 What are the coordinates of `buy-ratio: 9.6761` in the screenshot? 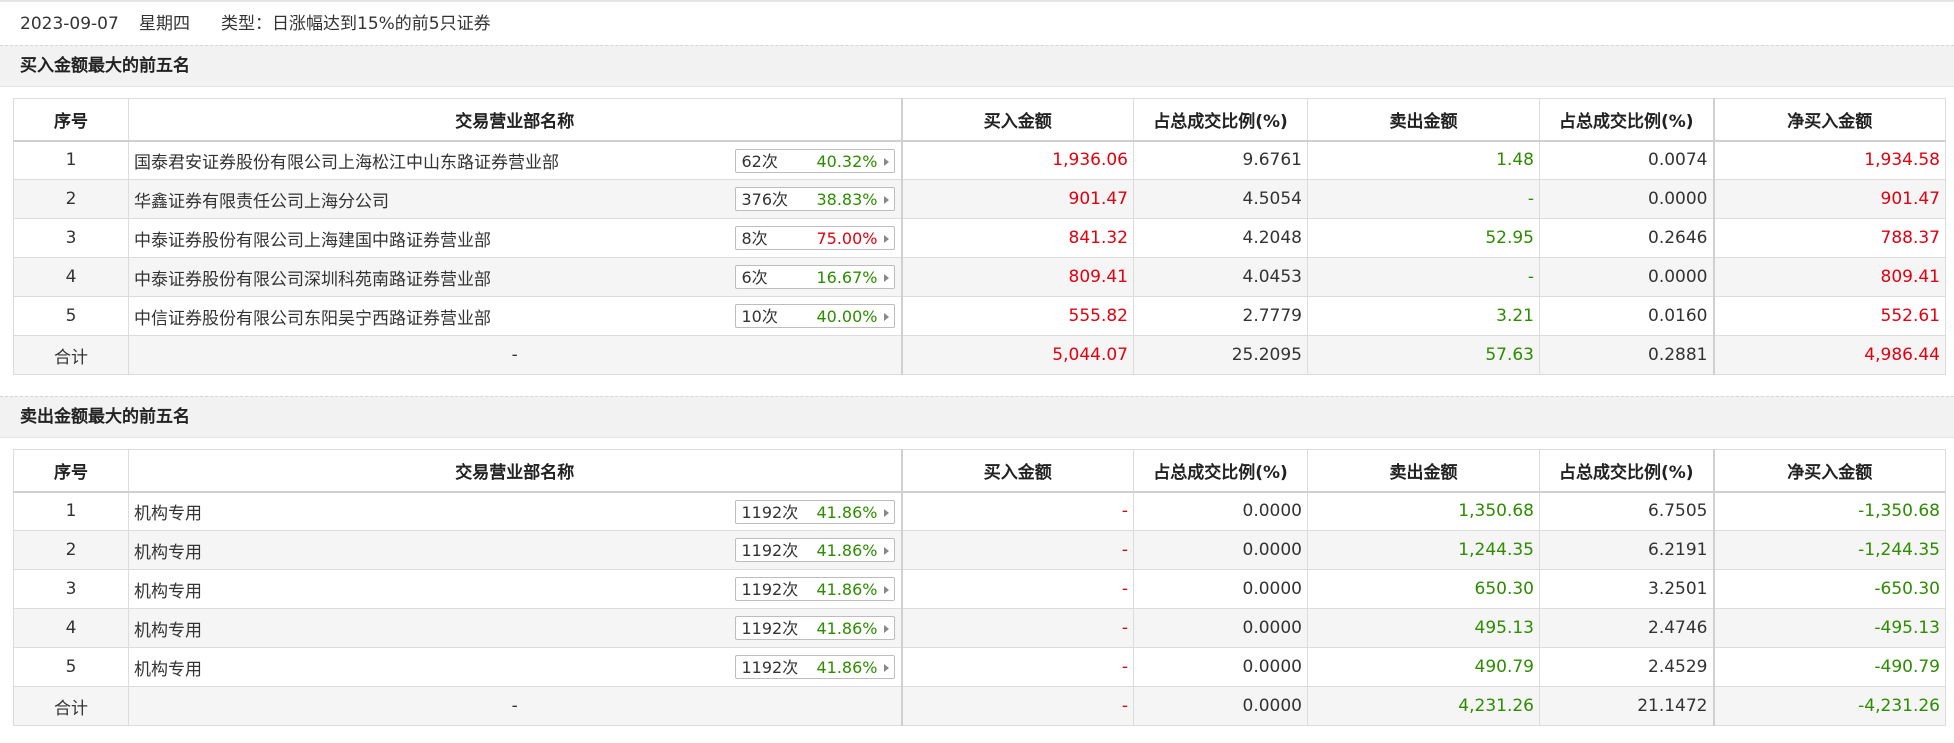 It's located at (1220, 160).